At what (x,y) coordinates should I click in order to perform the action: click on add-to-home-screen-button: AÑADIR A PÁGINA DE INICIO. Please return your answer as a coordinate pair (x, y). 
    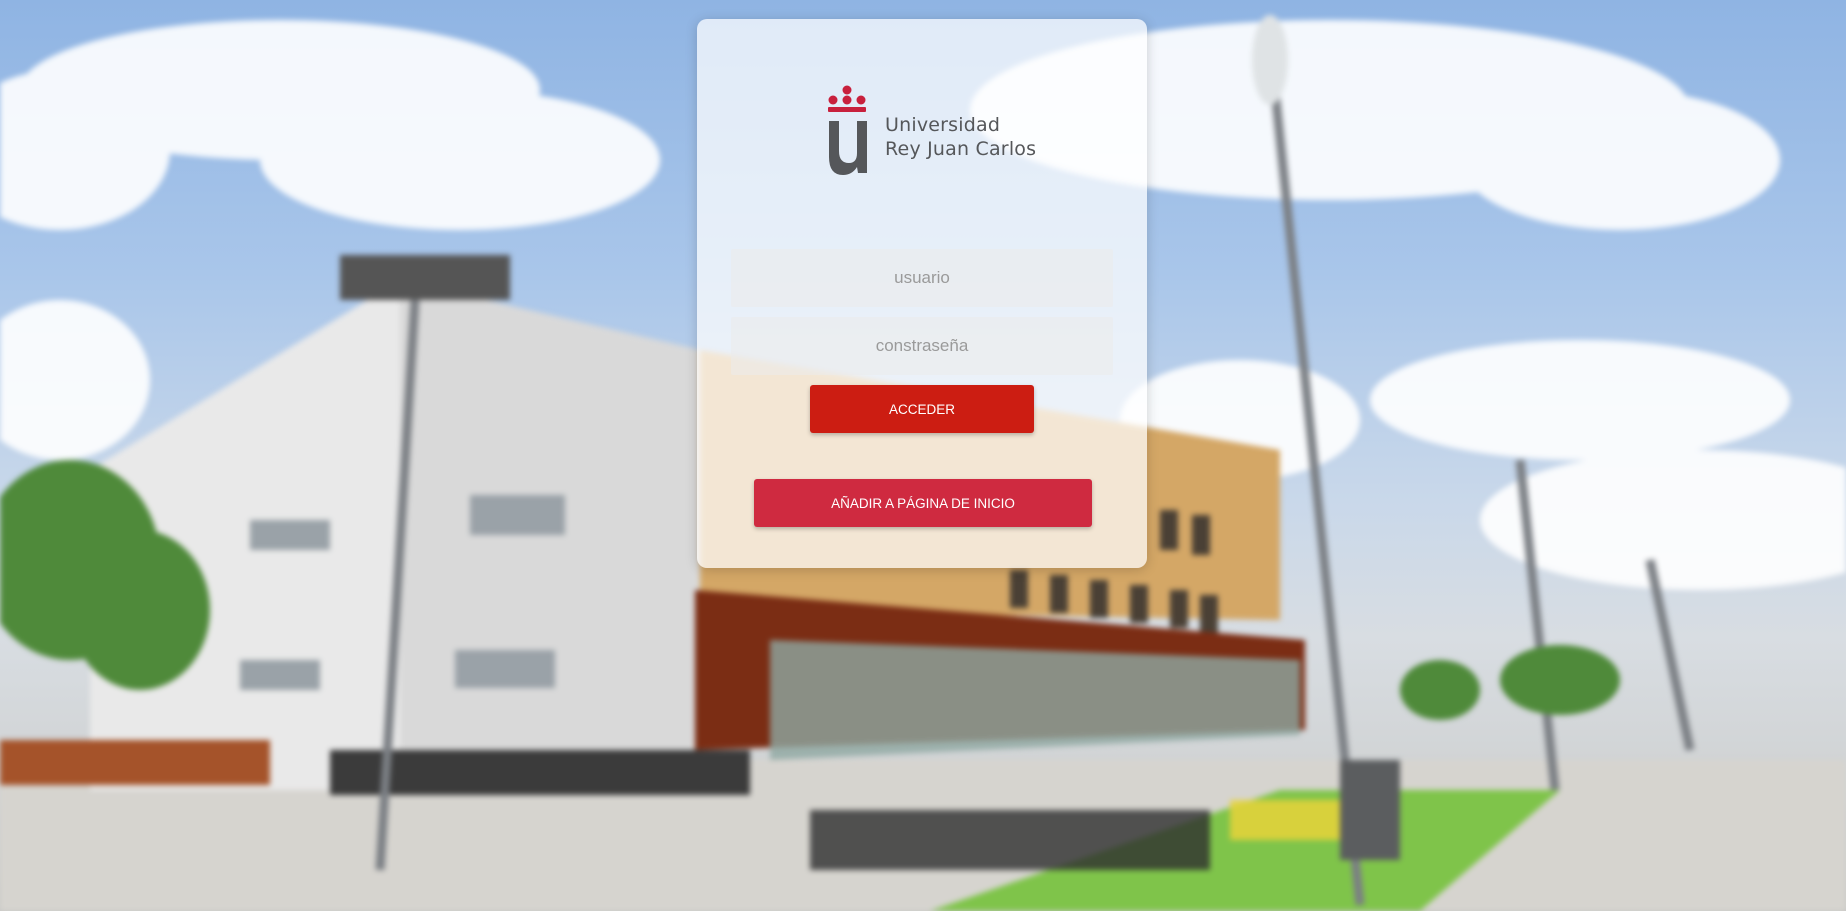
    Looking at the image, I should click on (923, 503).